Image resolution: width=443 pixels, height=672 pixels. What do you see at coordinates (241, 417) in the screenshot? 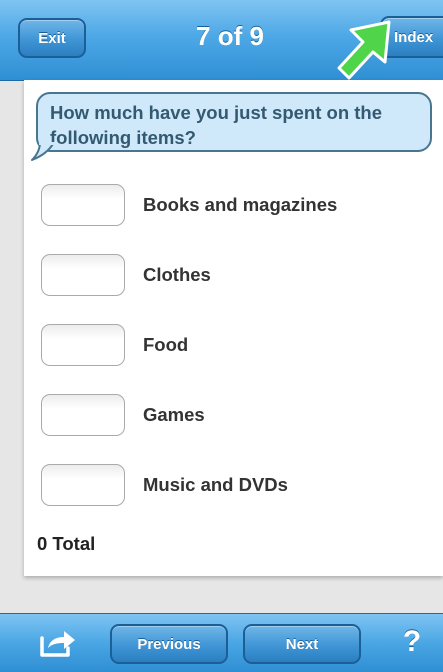
I see `item-row-games: Games` at bounding box center [241, 417].